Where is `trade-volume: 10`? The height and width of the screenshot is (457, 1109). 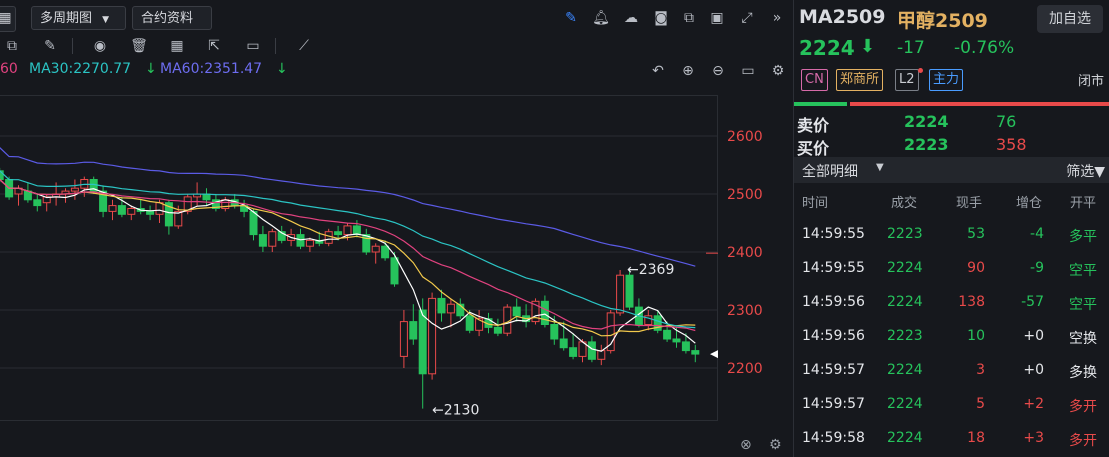
trade-volume: 10 is located at coordinates (976, 336).